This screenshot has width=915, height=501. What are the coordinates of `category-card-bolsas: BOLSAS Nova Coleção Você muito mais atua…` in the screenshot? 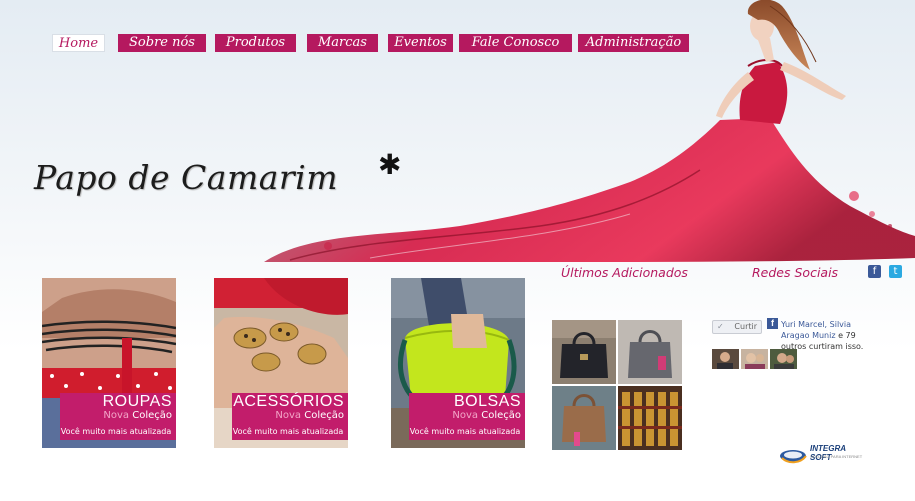 It's located at (458, 363).